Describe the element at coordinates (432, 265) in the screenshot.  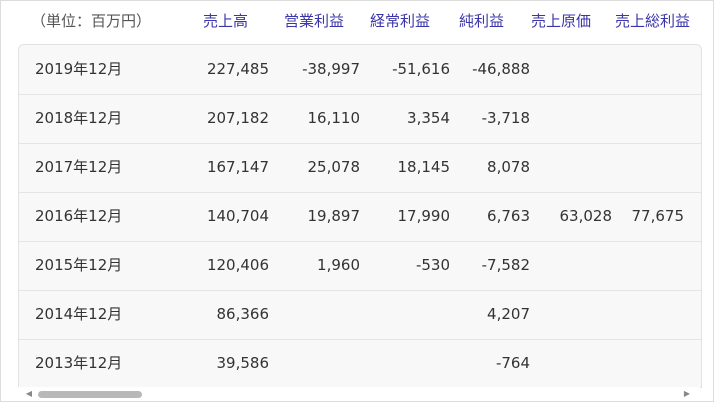
I see `ordinary-income-cell: -530` at that location.